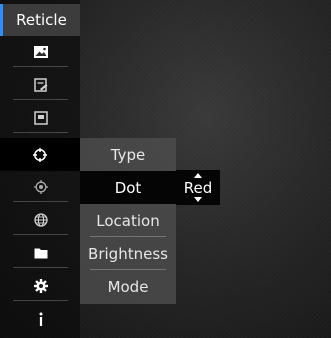 The width and height of the screenshot is (331, 338). I want to click on frame-icon, so click(40, 117).